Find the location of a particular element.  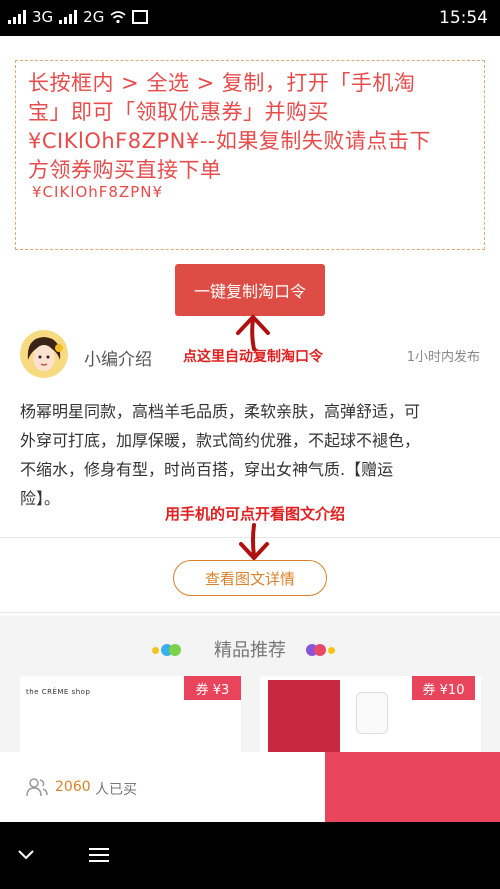

network-type-1: 3G is located at coordinates (43, 17).